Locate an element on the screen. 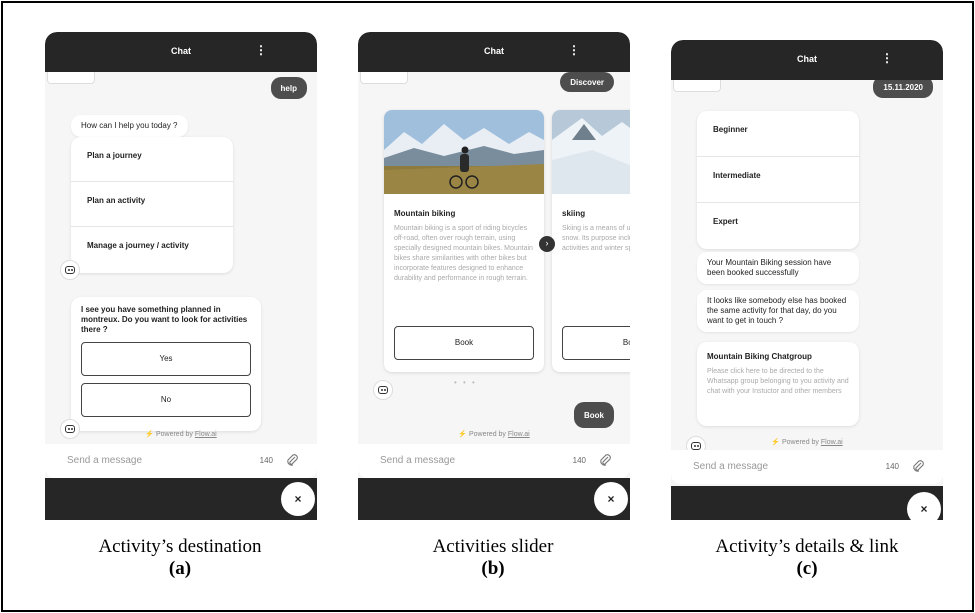 This screenshot has height=613, width=975. caption-label: (c) is located at coordinates (807, 568).